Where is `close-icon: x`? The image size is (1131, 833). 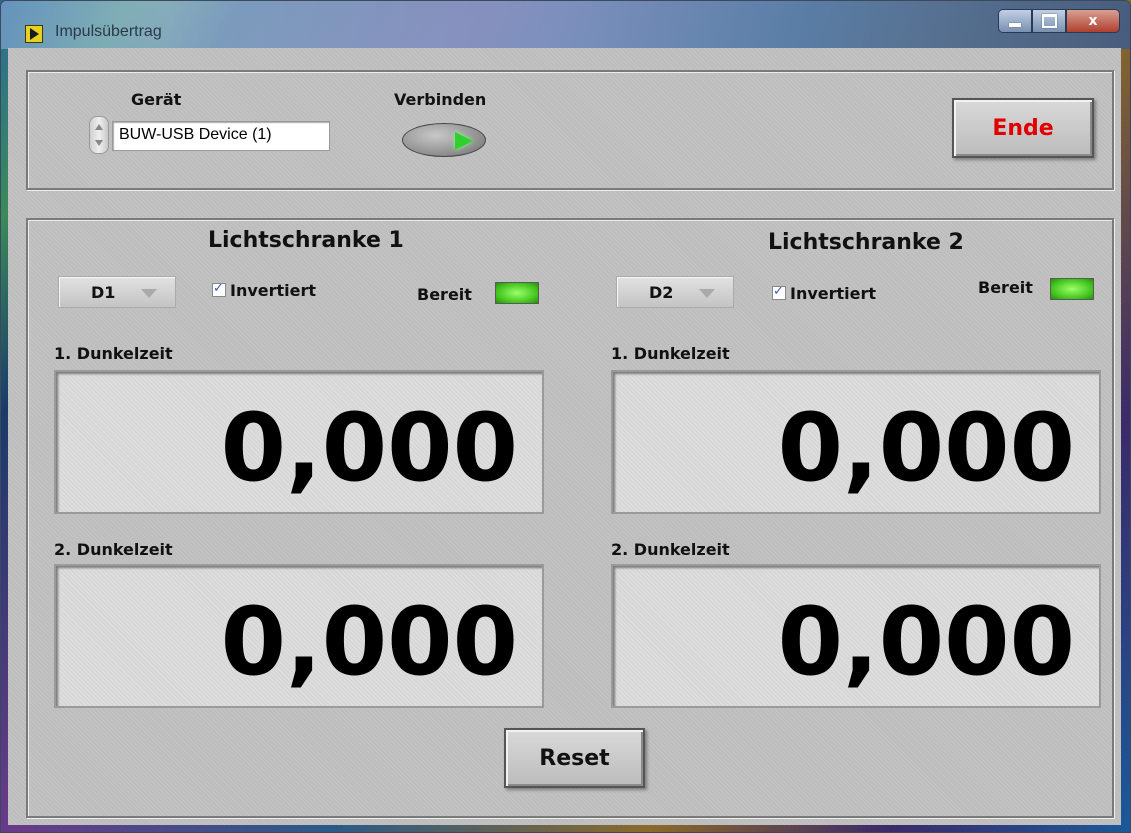 close-icon: x is located at coordinates (1093, 21).